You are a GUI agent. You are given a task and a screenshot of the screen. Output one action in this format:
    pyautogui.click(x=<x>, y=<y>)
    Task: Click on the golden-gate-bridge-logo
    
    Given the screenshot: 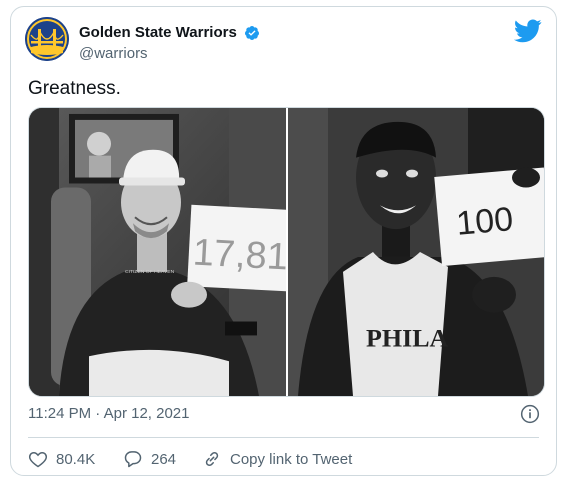 What is the action you would take?
    pyautogui.click(x=47, y=39)
    